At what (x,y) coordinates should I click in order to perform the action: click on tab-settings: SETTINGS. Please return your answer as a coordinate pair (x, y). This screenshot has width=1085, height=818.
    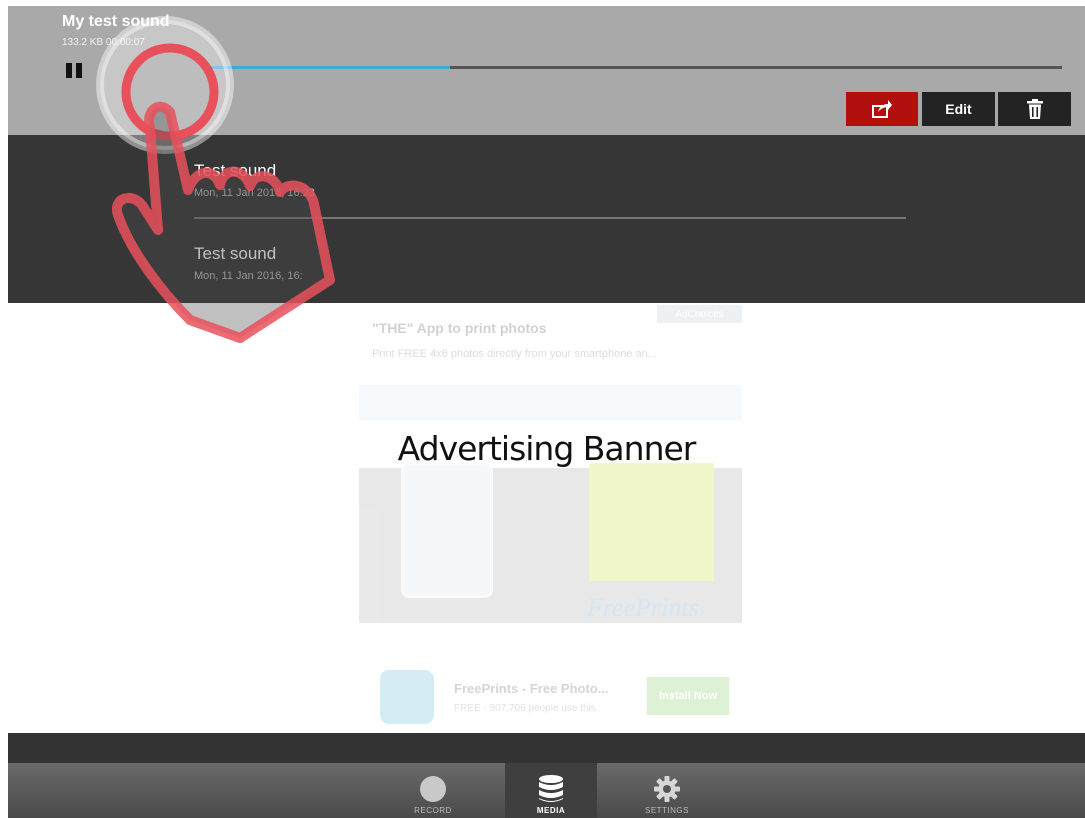
    Looking at the image, I should click on (667, 790).